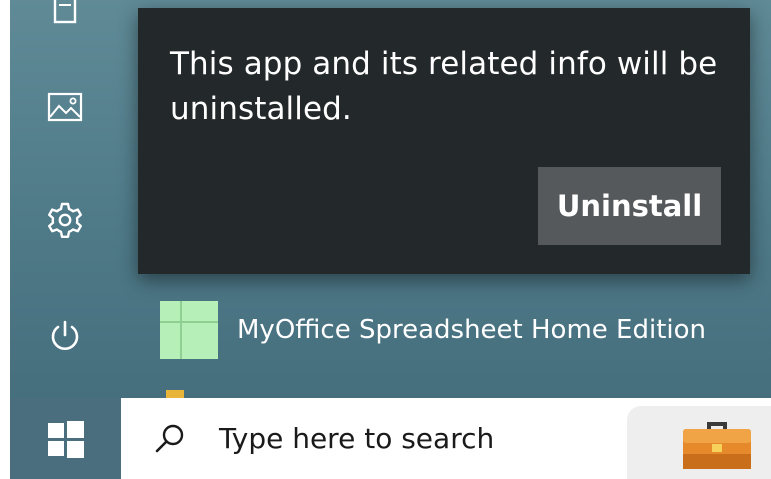 This screenshot has height=479, width=771. I want to click on settings-gear-icon, so click(65, 220).